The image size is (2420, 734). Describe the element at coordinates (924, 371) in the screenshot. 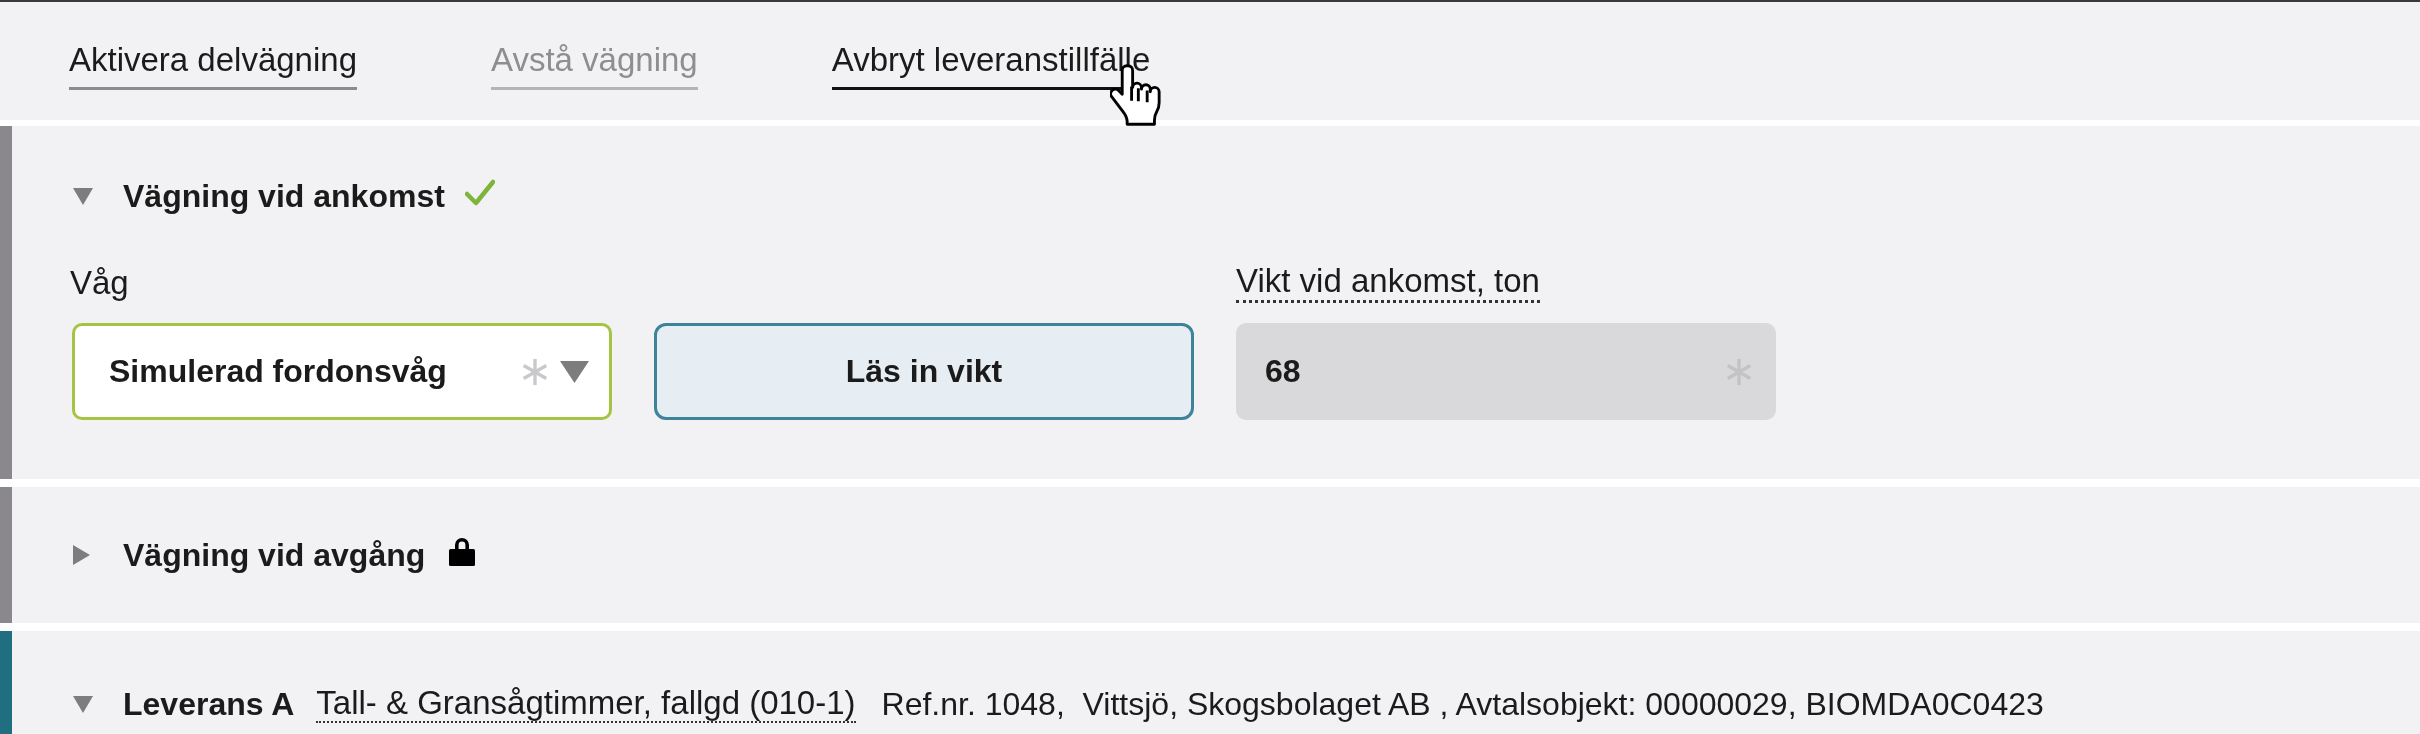

I see `read-weight-button: Läs in vikt` at that location.